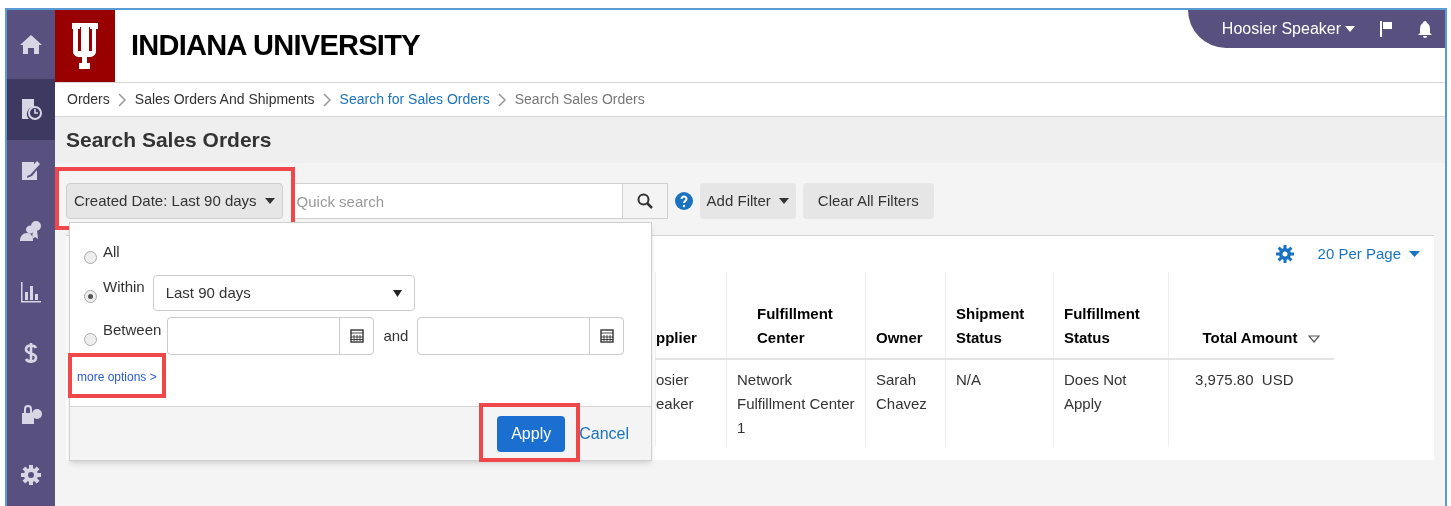 The image size is (1451, 506). What do you see at coordinates (31, 414) in the screenshot?
I see `lock-gear-icon` at bounding box center [31, 414].